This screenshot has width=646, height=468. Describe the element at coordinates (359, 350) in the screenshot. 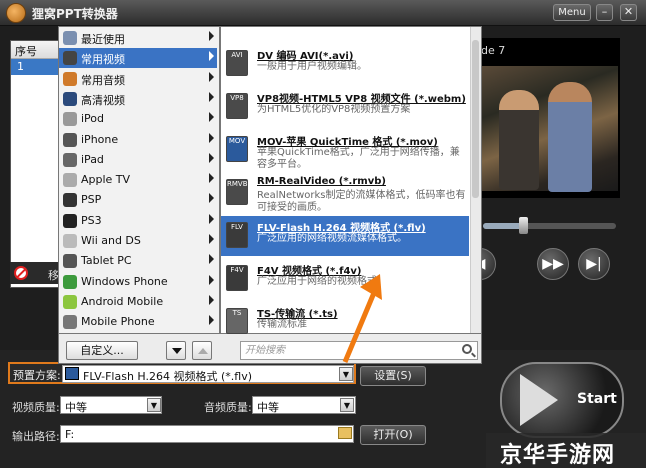

I see `search-input` at that location.